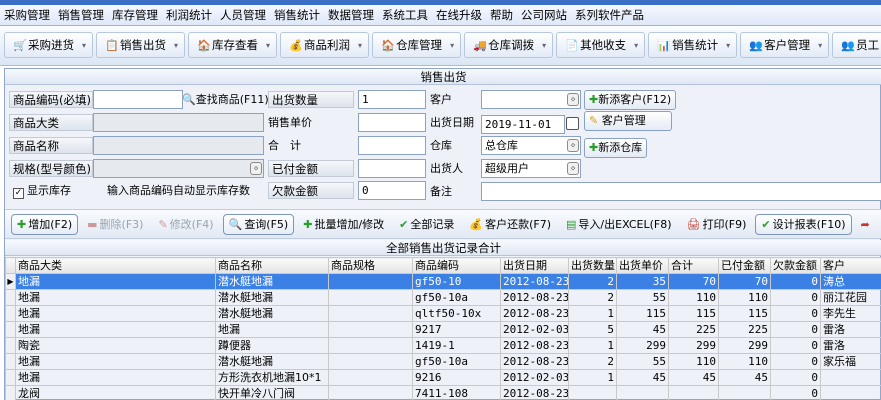  I want to click on column-header: 商品规格, so click(370, 265).